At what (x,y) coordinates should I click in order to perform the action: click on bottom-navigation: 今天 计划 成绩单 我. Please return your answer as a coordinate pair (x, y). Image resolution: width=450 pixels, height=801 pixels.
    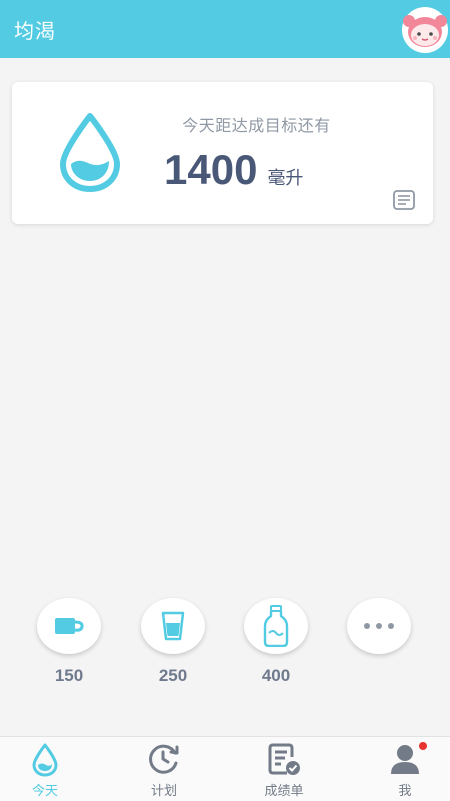
    Looking at the image, I should click on (225, 768).